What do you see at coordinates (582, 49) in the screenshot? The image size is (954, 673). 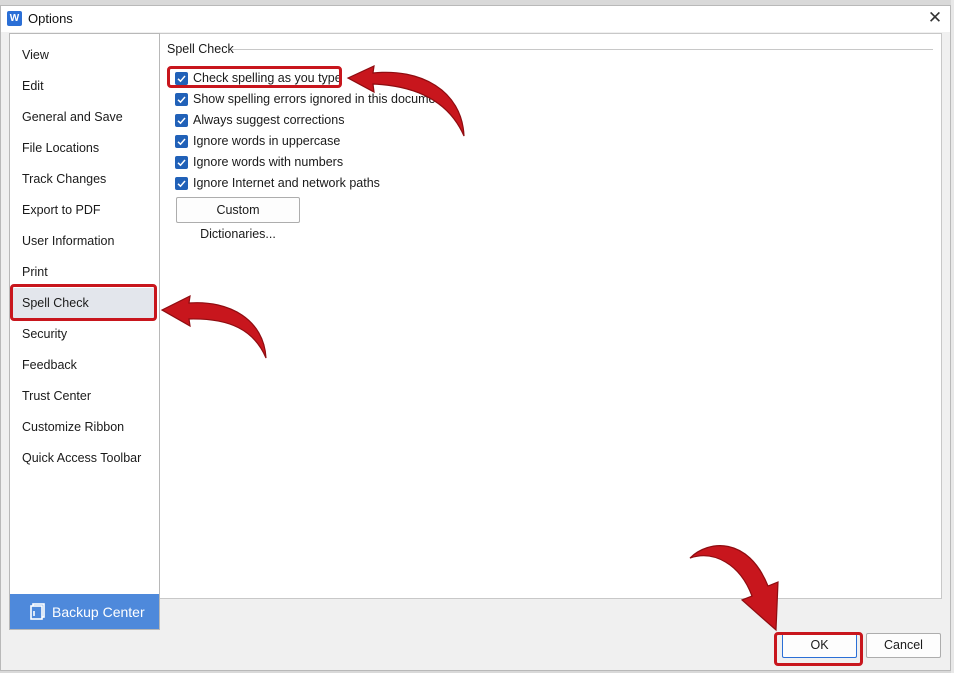 I see `group-divider` at bounding box center [582, 49].